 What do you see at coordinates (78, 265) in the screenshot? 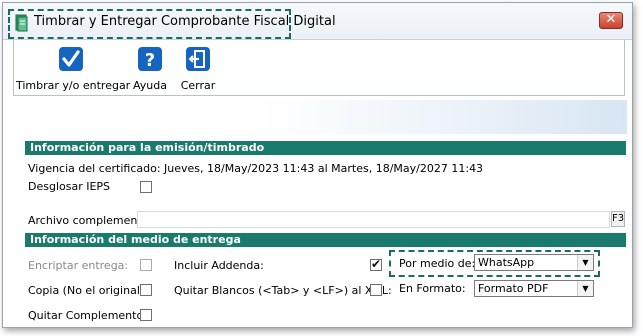
I see `encriptar-entrega-label: Encriptar entrega:` at bounding box center [78, 265].